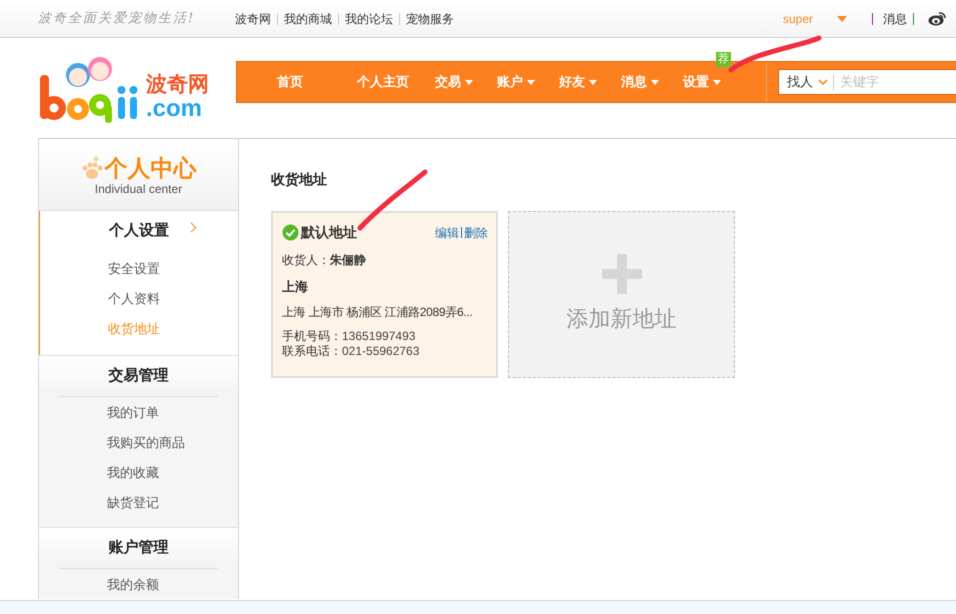 This screenshot has width=956, height=614. Describe the element at coordinates (172, 508) in the screenshot. I see `sidebar-link: 缺货登记` at that location.